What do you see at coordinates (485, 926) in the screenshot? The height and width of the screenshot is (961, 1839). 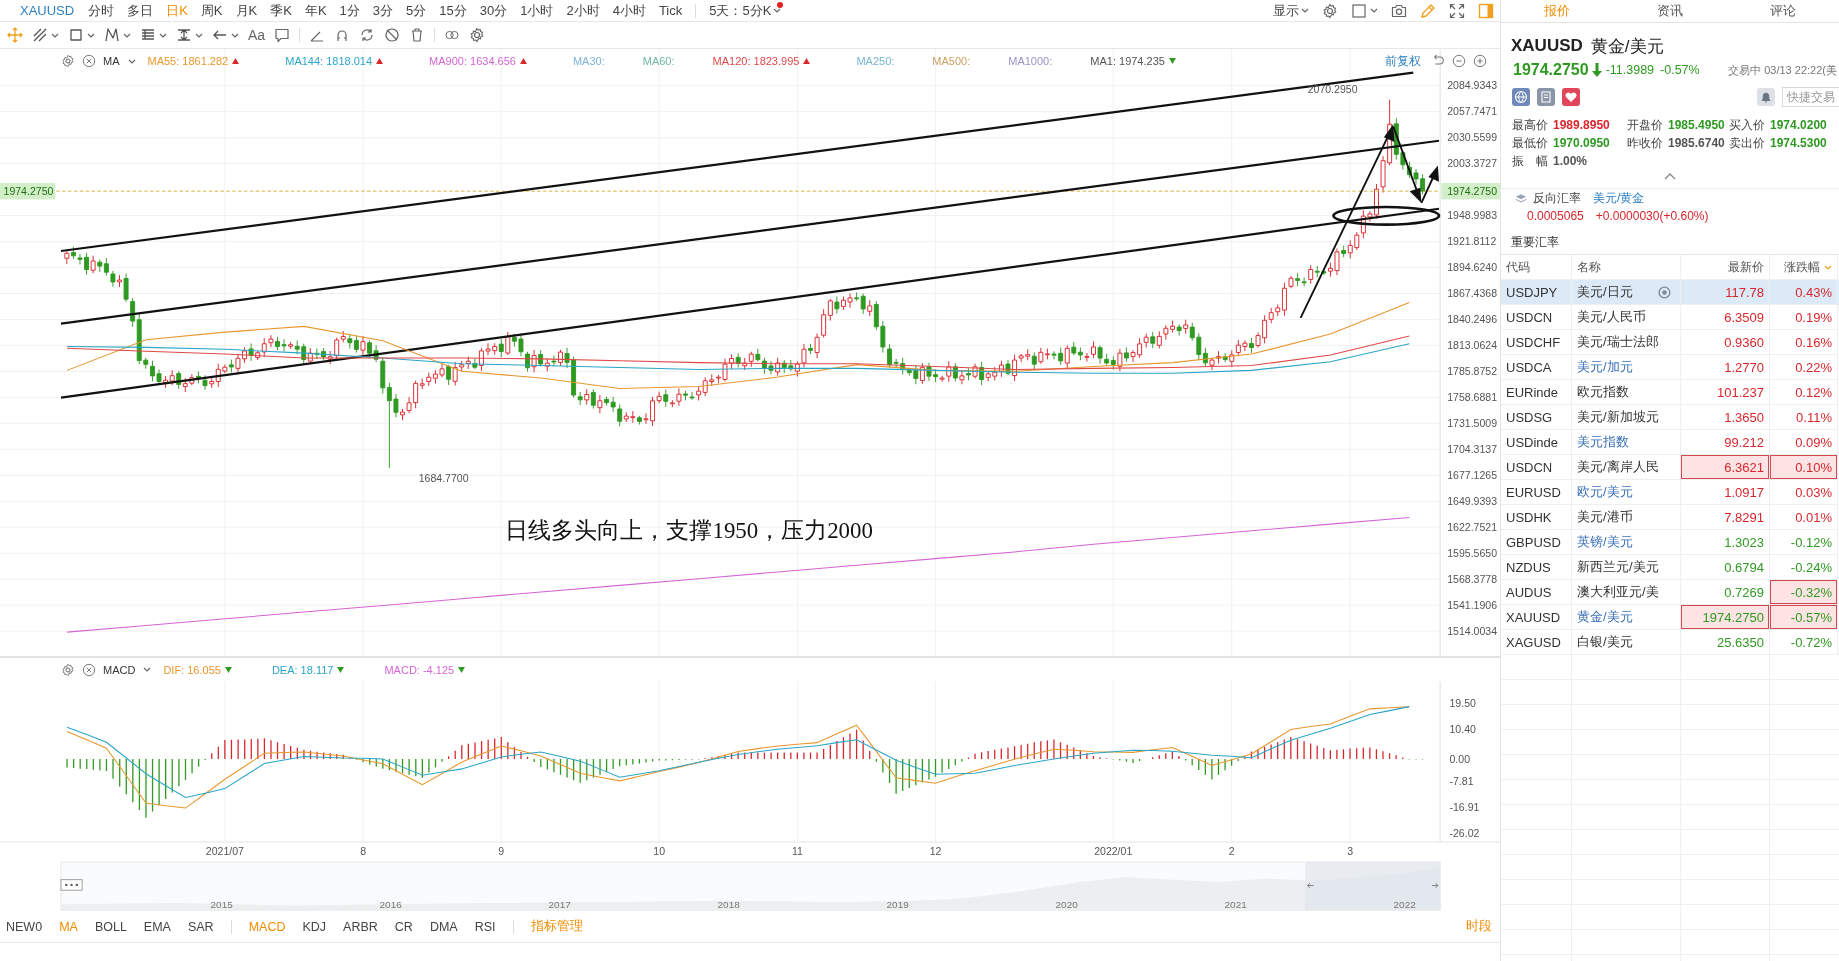 I see `indicator-tab: RSI` at bounding box center [485, 926].